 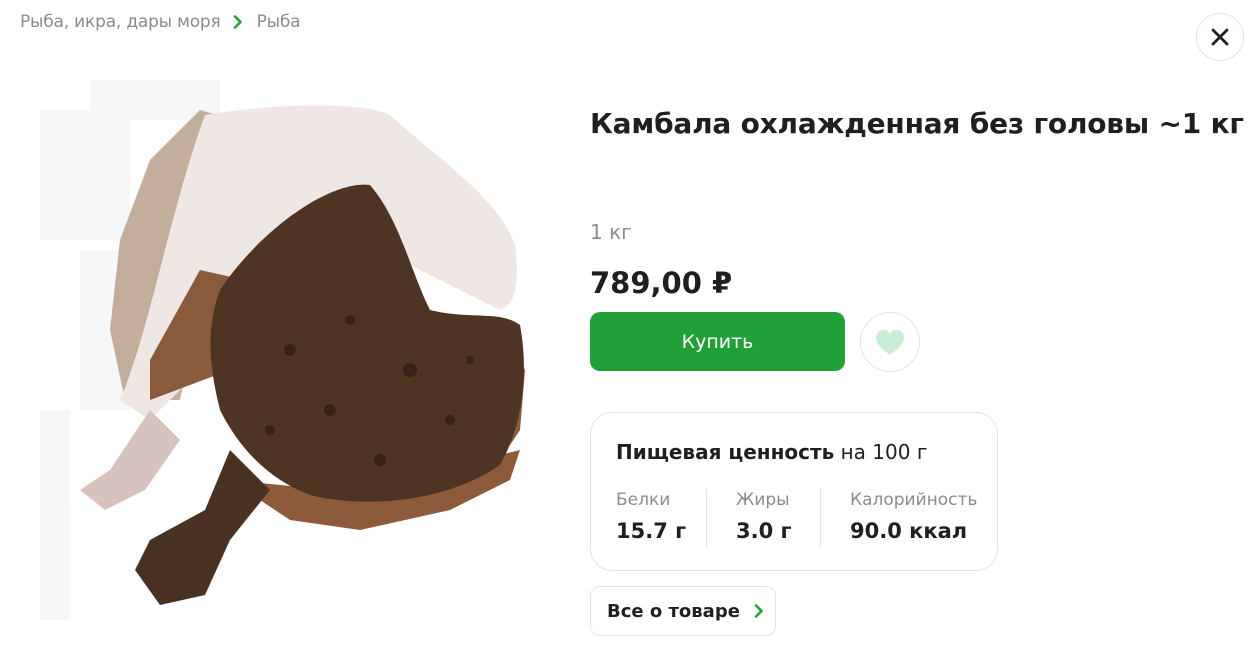 I want to click on nutrition-title-bold: Пищевая ценность, so click(x=725, y=452).